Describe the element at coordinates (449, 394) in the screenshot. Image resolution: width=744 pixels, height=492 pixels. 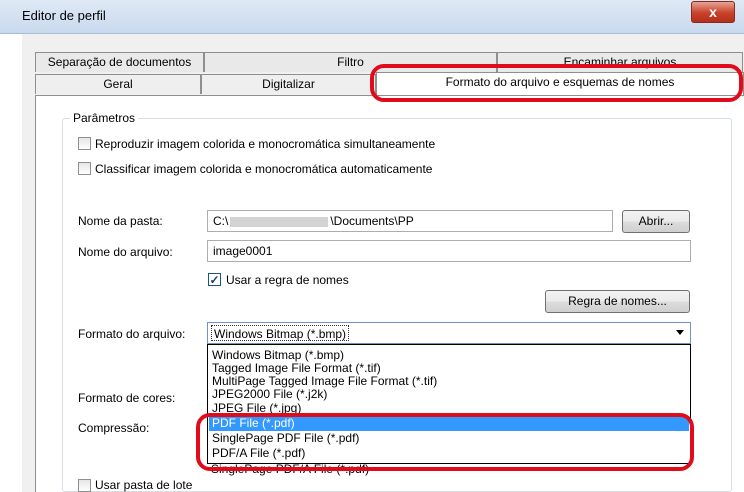
I see `format-option-j2k: JPEG2000 File (*.j2k)` at that location.